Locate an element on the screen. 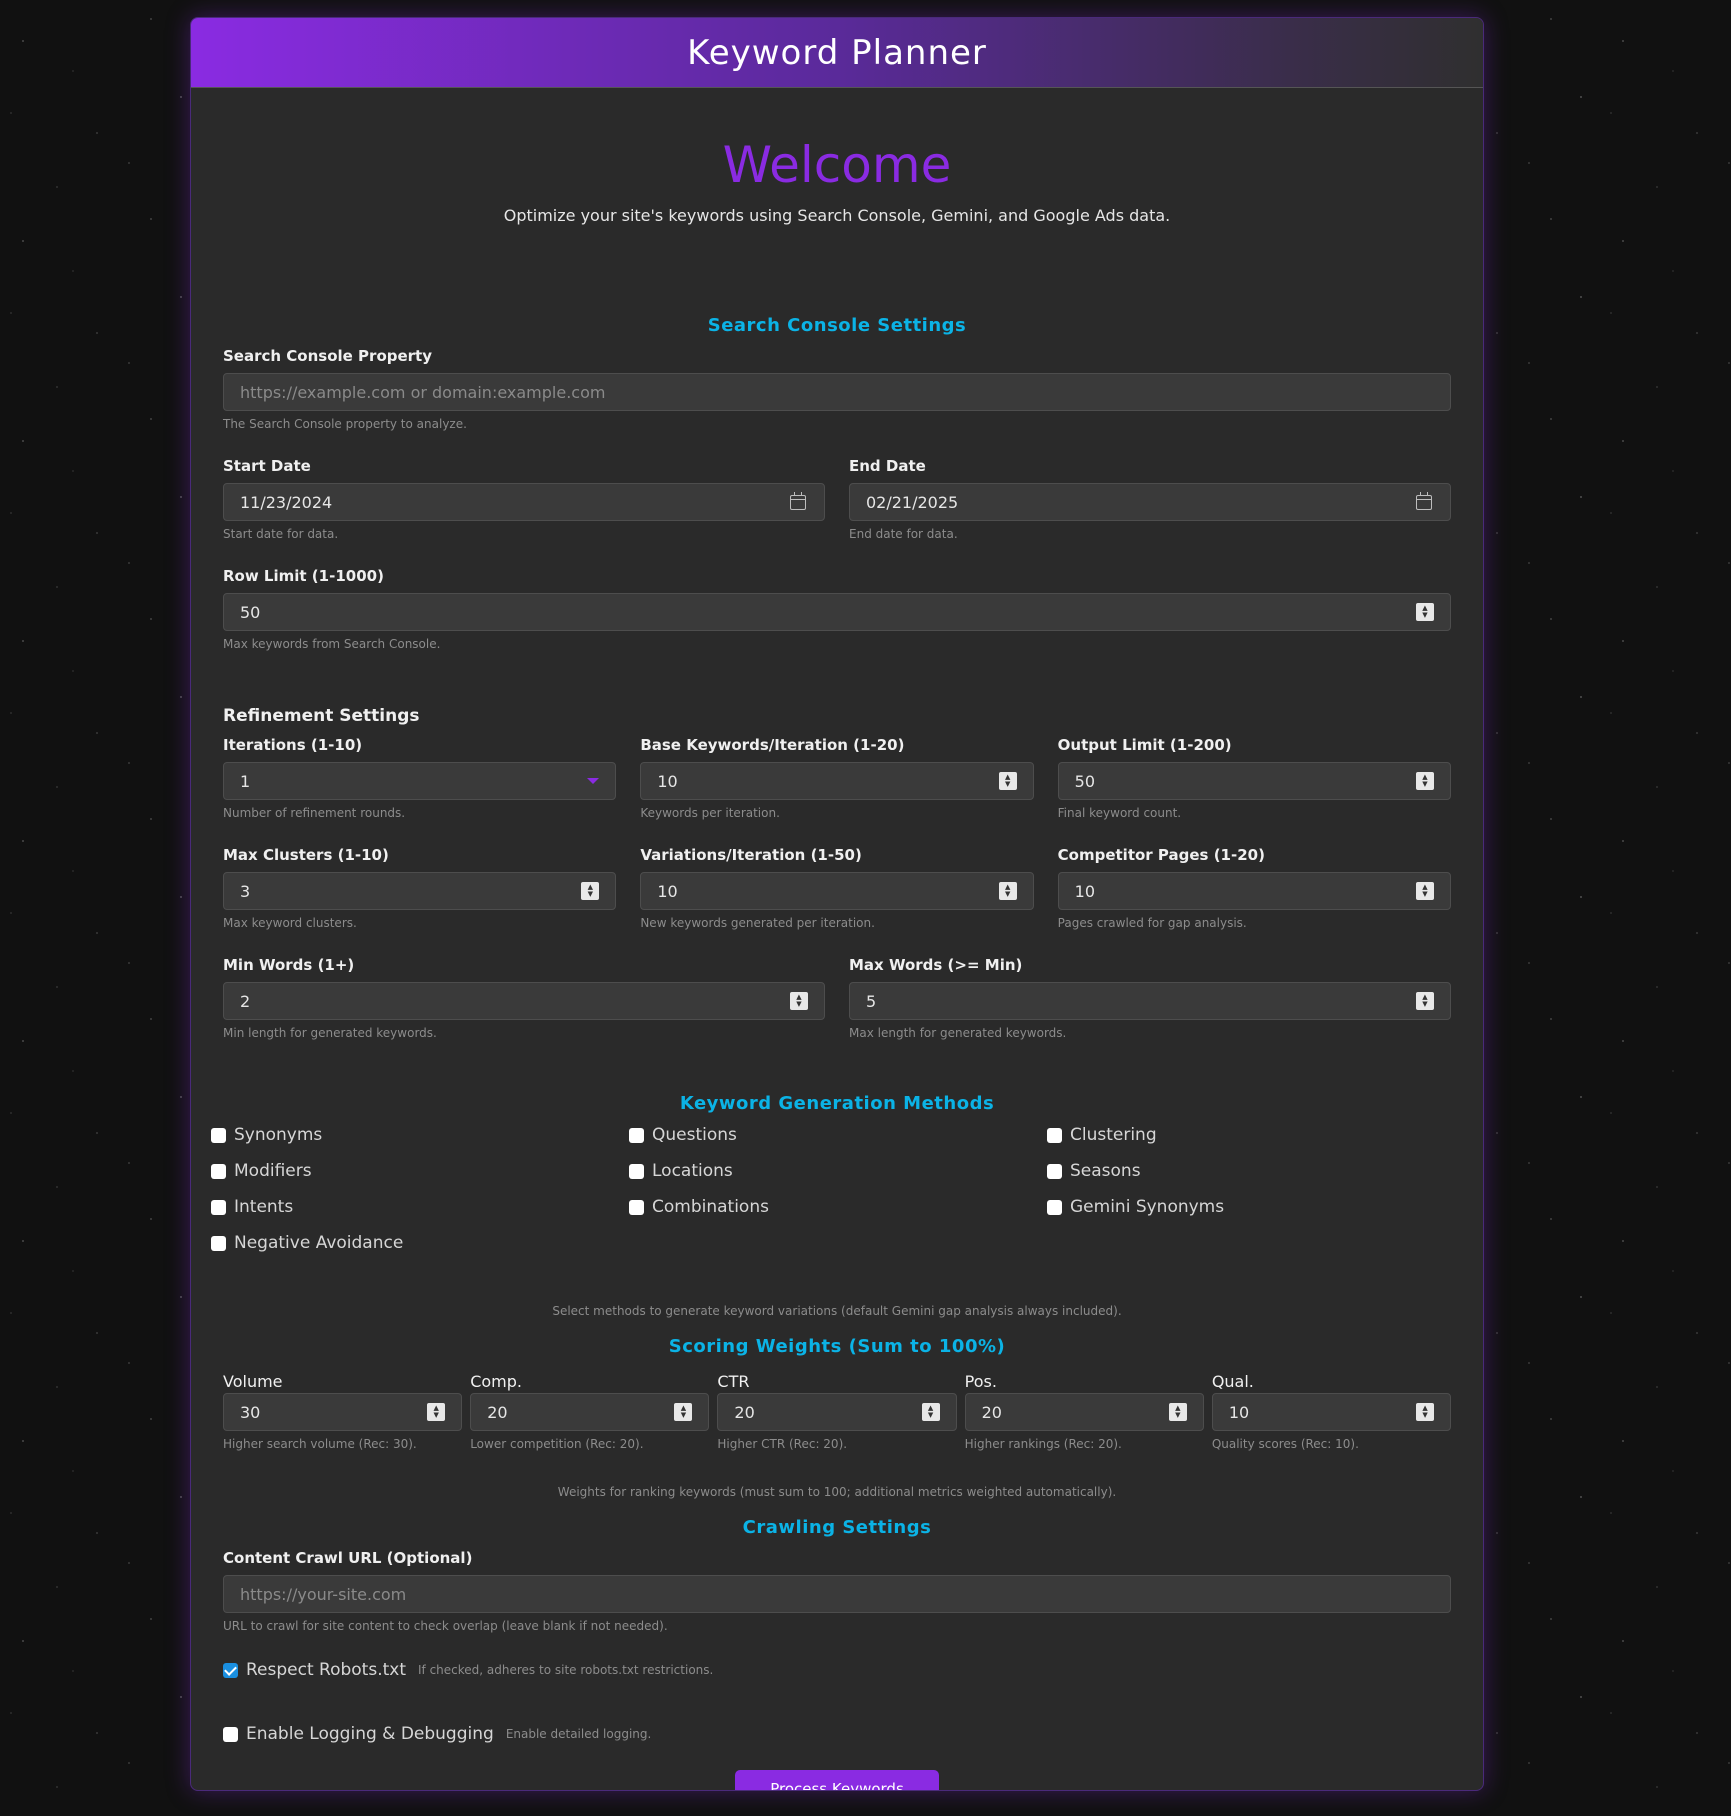  weight-pos-input: 20 ▲ ▼ is located at coordinates (1084, 1412).